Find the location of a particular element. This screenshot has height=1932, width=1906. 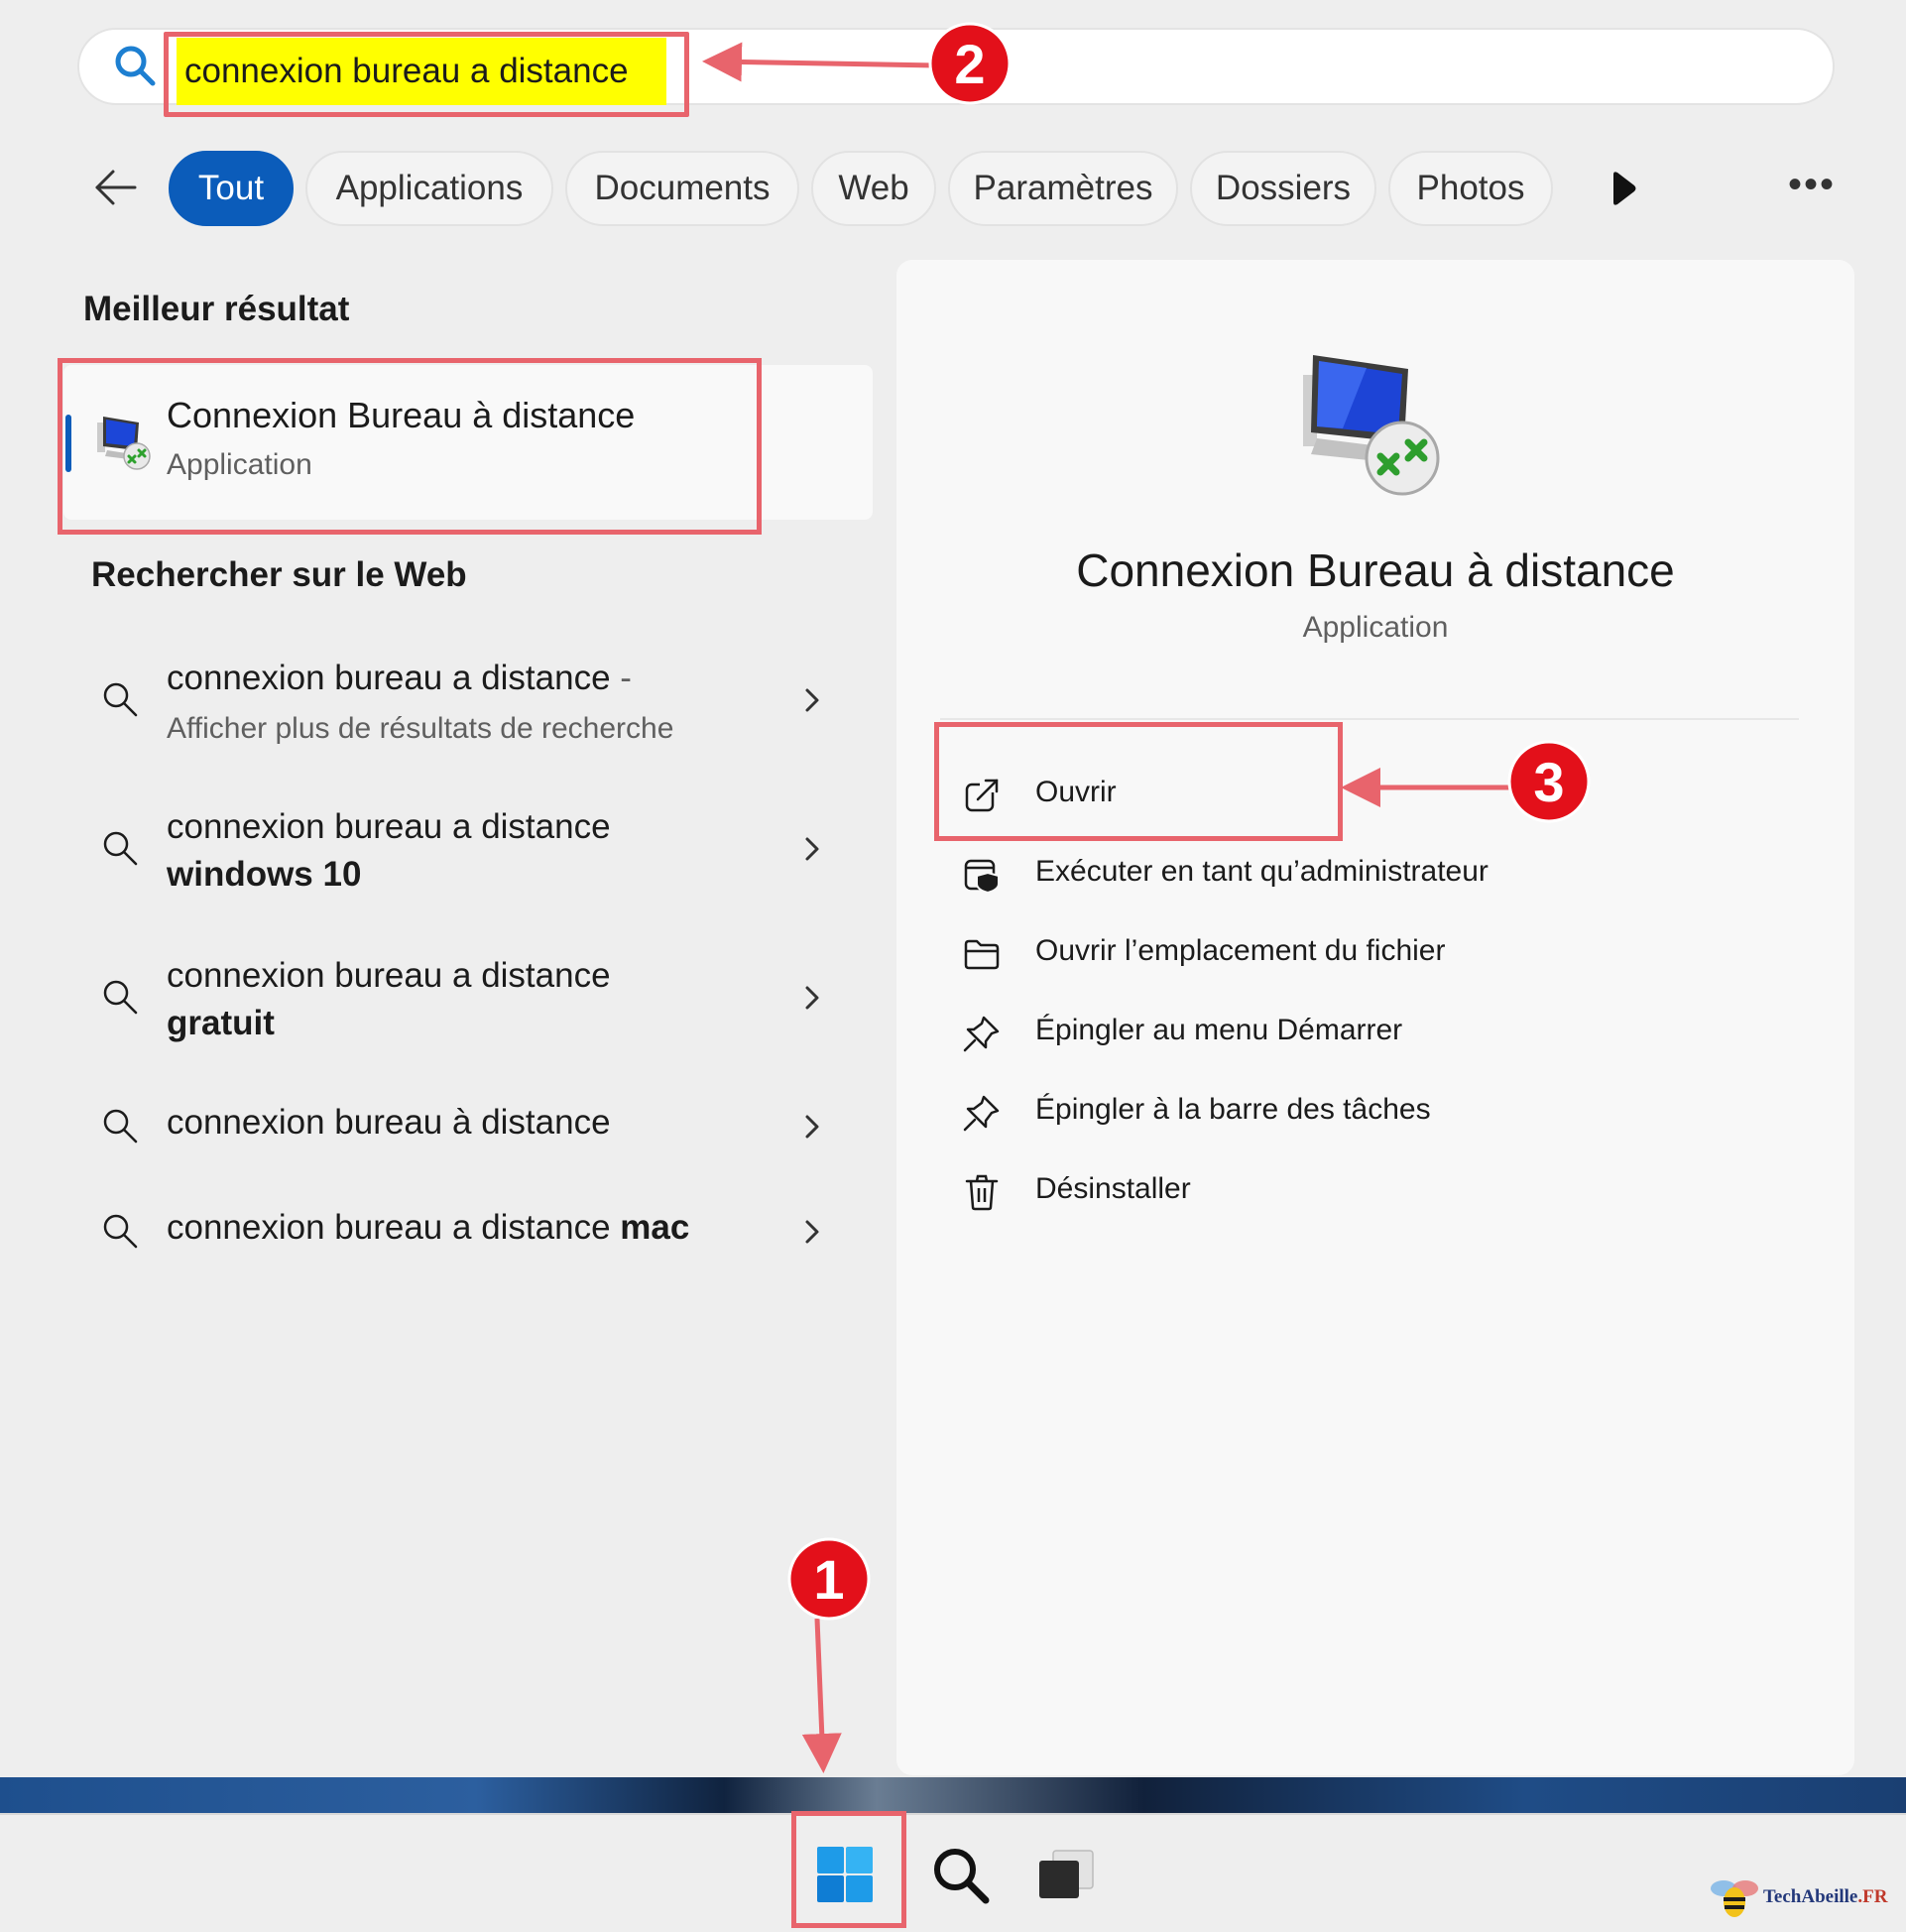

tab-parametres: Paramètres is located at coordinates (1063, 188).